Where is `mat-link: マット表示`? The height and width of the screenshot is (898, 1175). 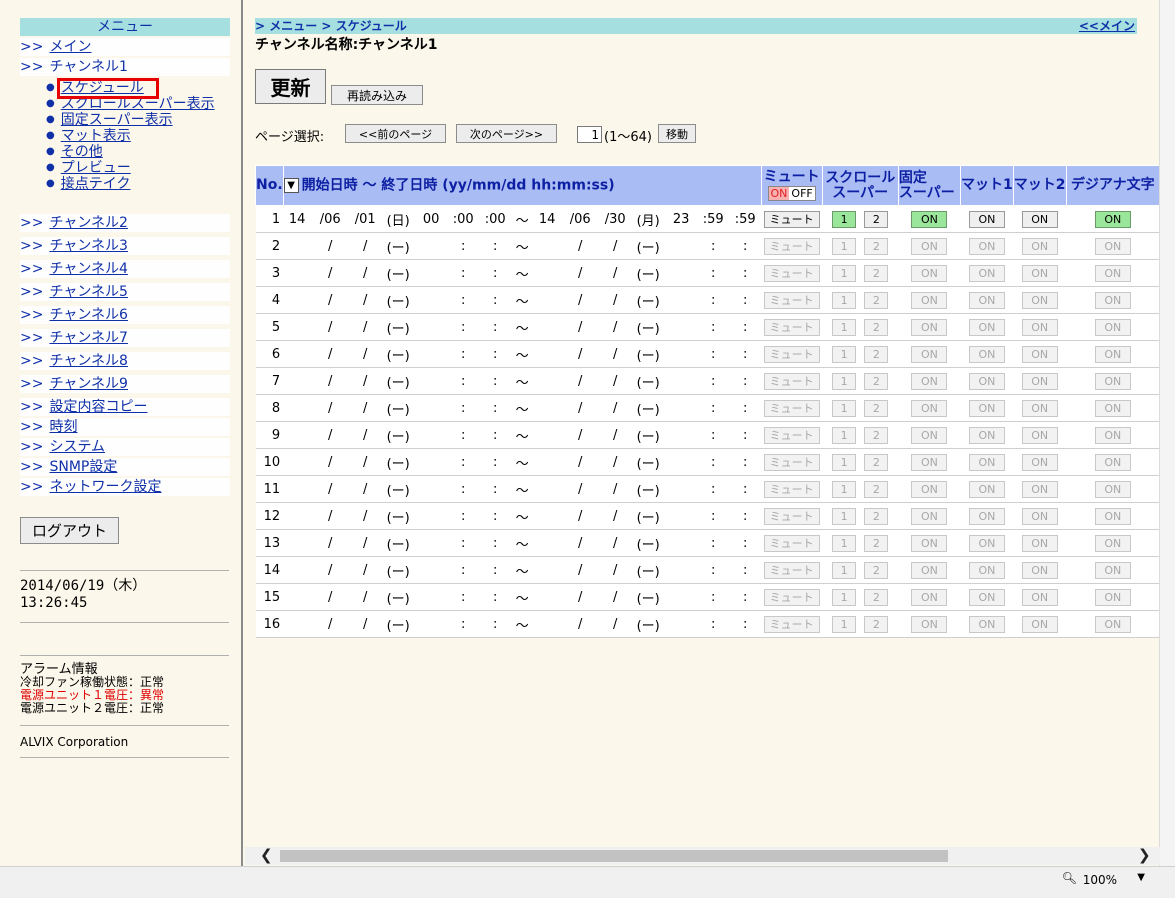 mat-link: マット表示 is located at coordinates (96, 136).